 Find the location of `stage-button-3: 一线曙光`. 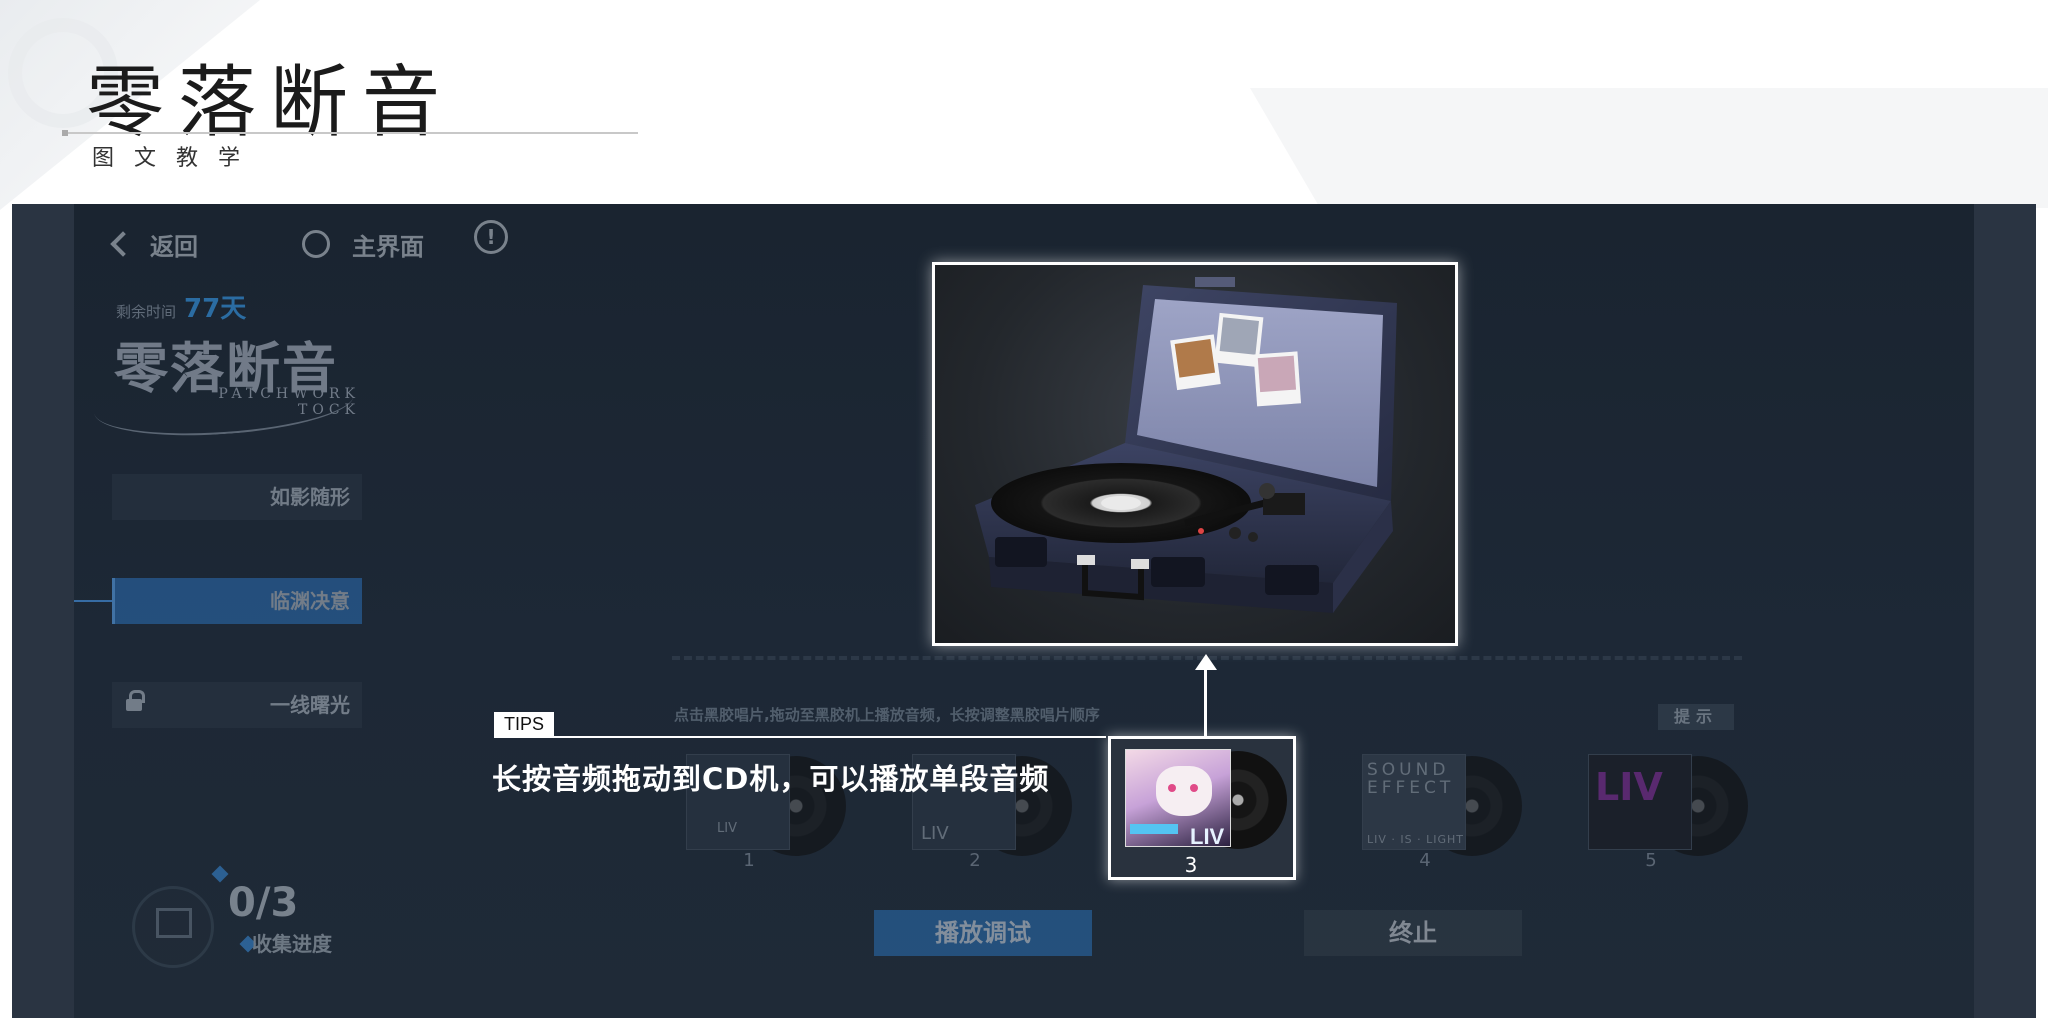

stage-button-3: 一线曙光 is located at coordinates (237, 705).